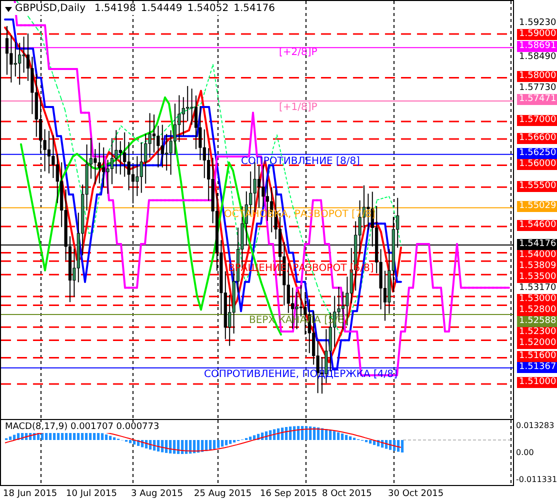 Image resolution: width=557 pixels, height=504 pixels. Describe the element at coordinates (537, 310) in the screenshot. I see `price-tag: 1.52800` at that location.